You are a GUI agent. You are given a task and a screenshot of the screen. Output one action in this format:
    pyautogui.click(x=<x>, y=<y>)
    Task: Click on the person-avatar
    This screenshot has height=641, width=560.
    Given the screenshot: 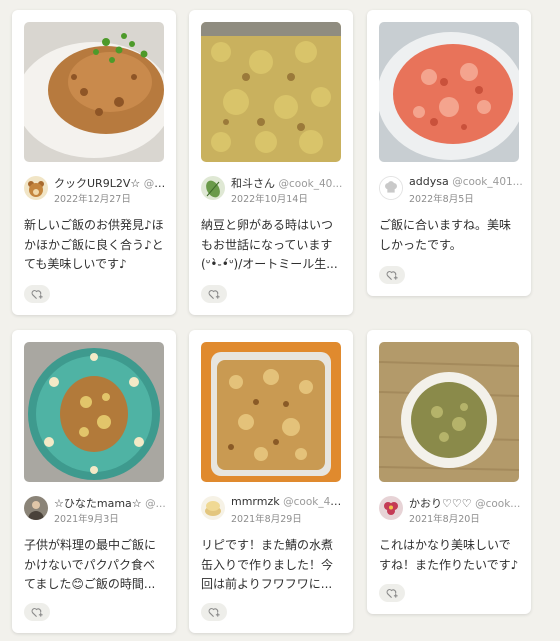 What is the action you would take?
    pyautogui.click(x=36, y=508)
    